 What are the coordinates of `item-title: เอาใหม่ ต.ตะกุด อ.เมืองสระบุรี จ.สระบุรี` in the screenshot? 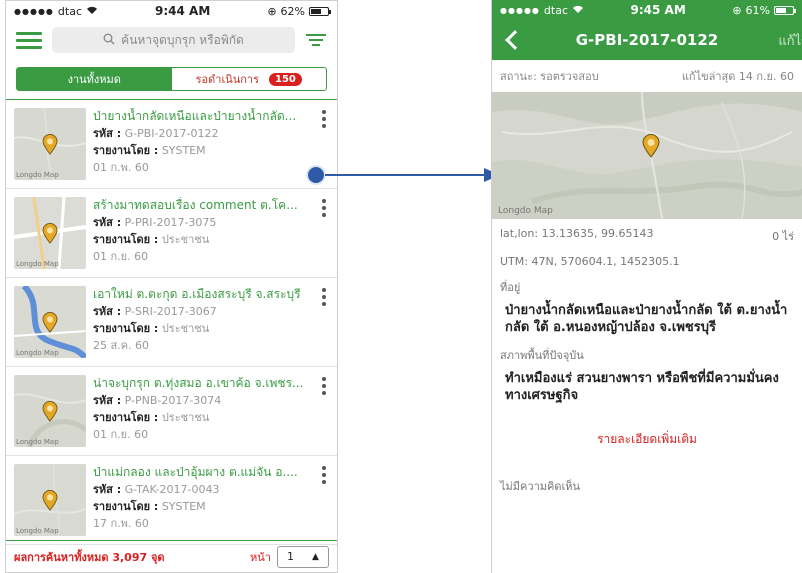 It's located at (197, 294).